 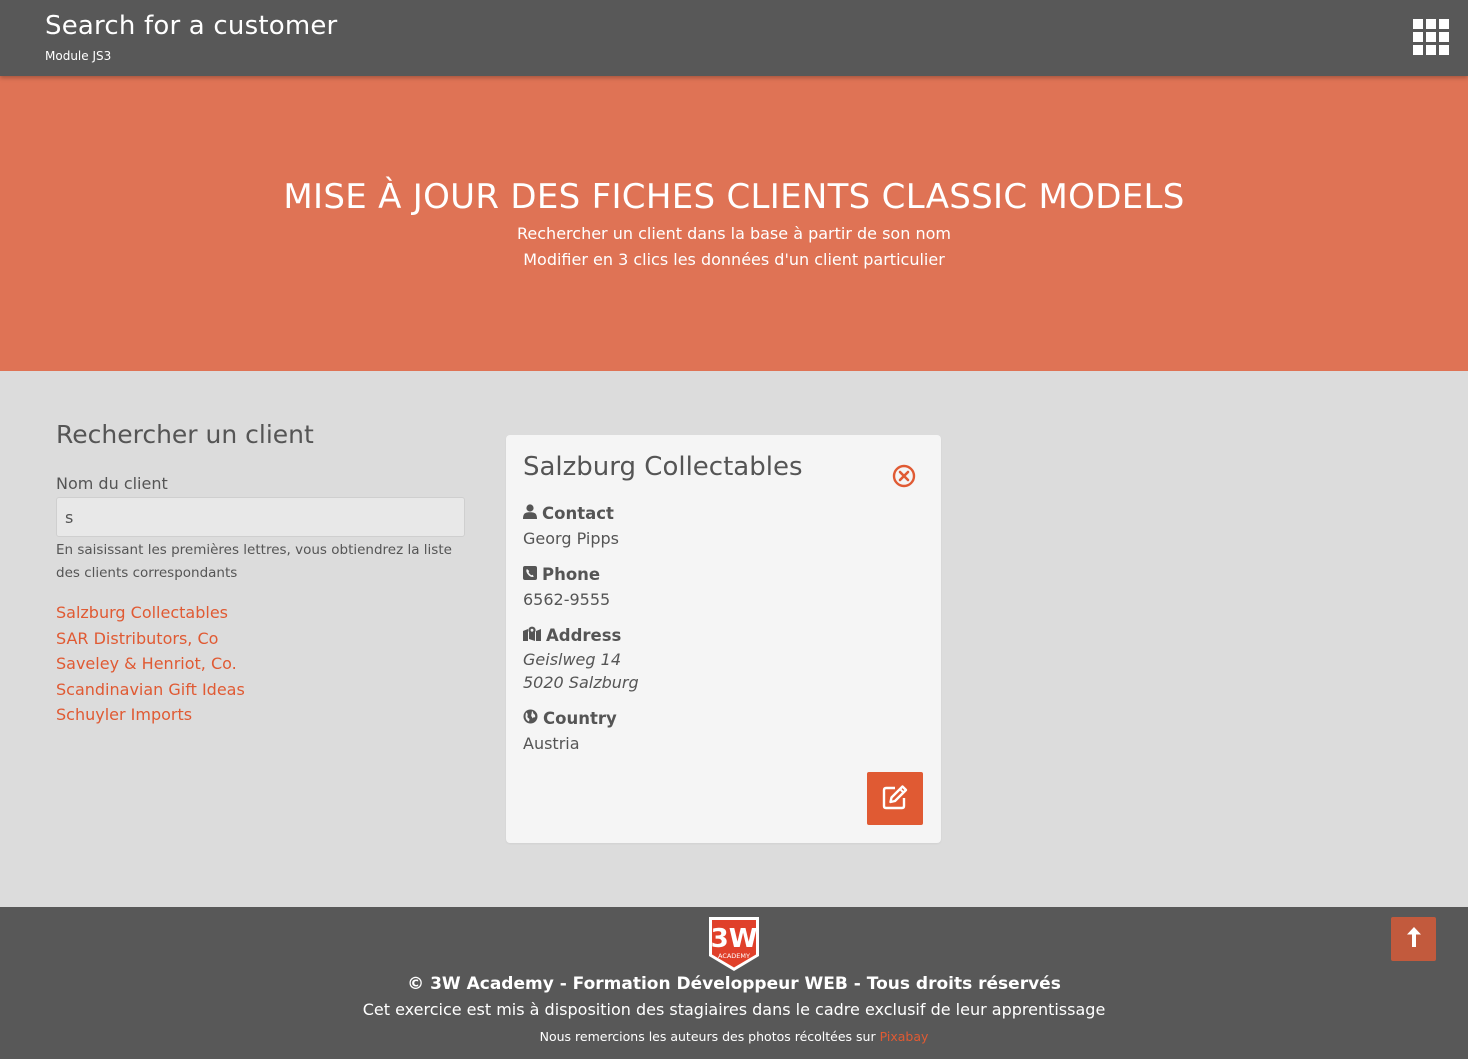 I want to click on result-item: Scandinavian Gift Ideas, so click(x=150, y=690).